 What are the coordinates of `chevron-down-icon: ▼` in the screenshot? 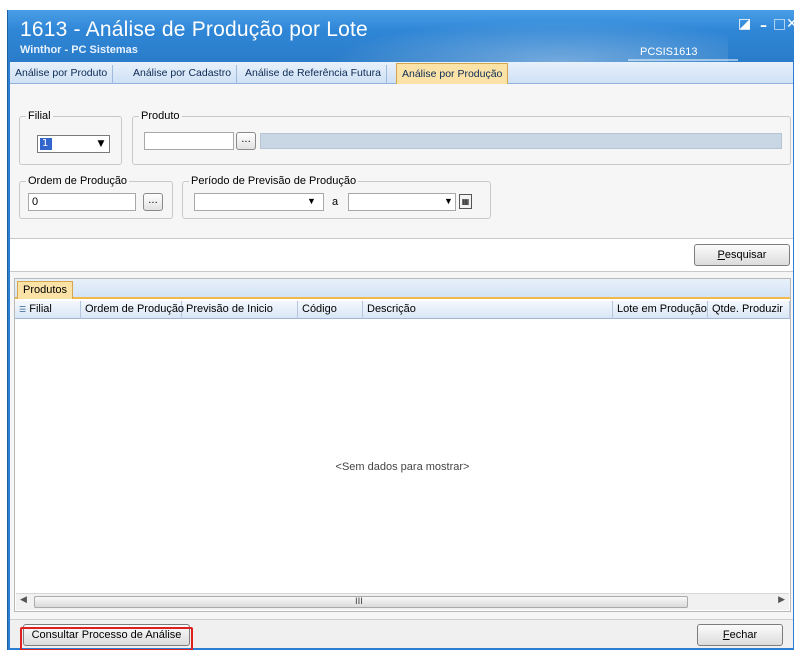 It's located at (101, 144).